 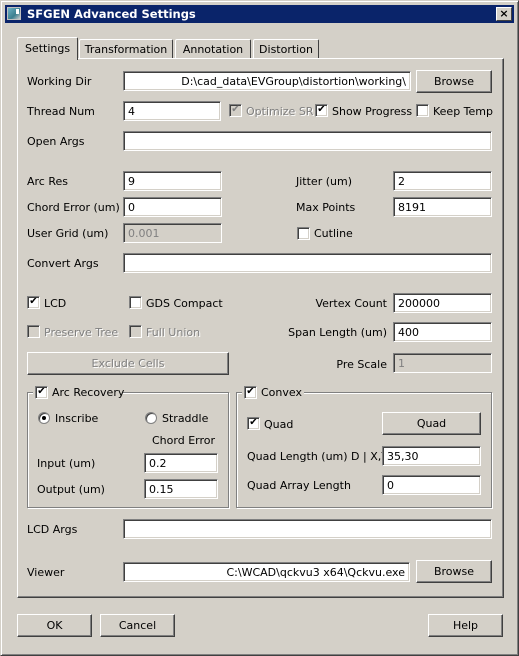 What do you see at coordinates (324, 181) in the screenshot?
I see `jitter-label: Jitter (um)` at bounding box center [324, 181].